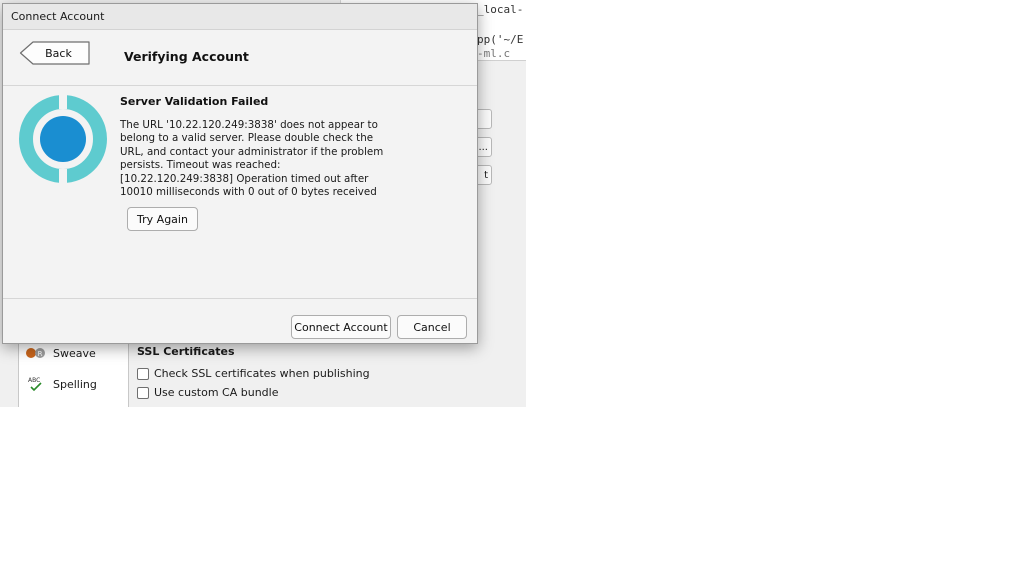 This screenshot has height=576, width=1024. What do you see at coordinates (40, 354) in the screenshot?
I see `svg-text: R` at bounding box center [40, 354].